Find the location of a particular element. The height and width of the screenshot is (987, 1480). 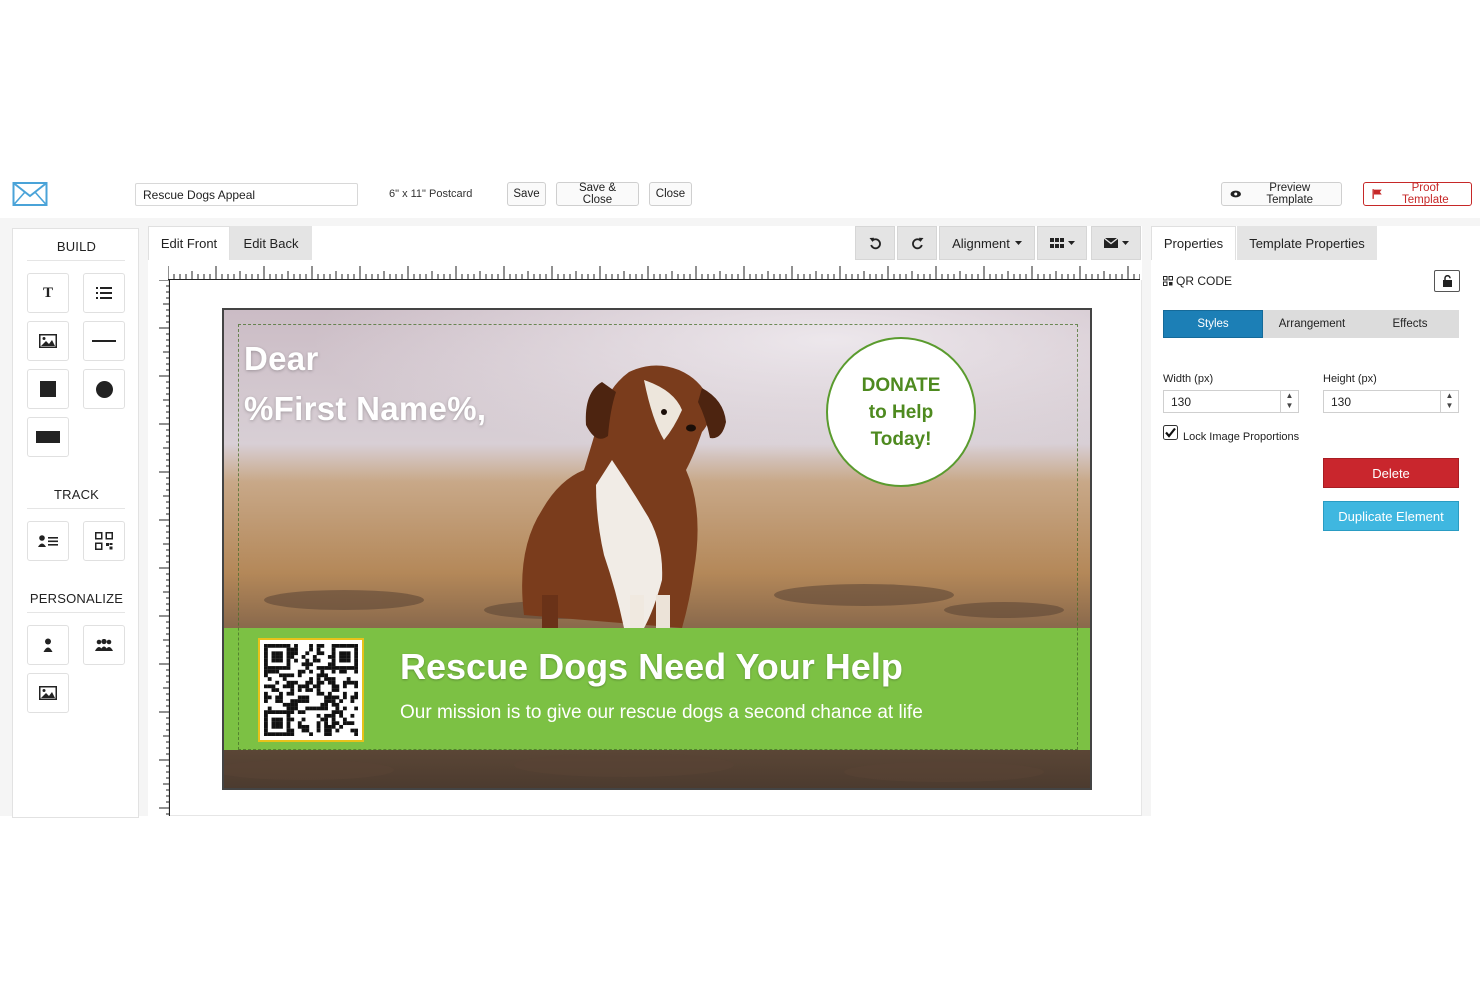

vertical-ruler is located at coordinates (164, 548).